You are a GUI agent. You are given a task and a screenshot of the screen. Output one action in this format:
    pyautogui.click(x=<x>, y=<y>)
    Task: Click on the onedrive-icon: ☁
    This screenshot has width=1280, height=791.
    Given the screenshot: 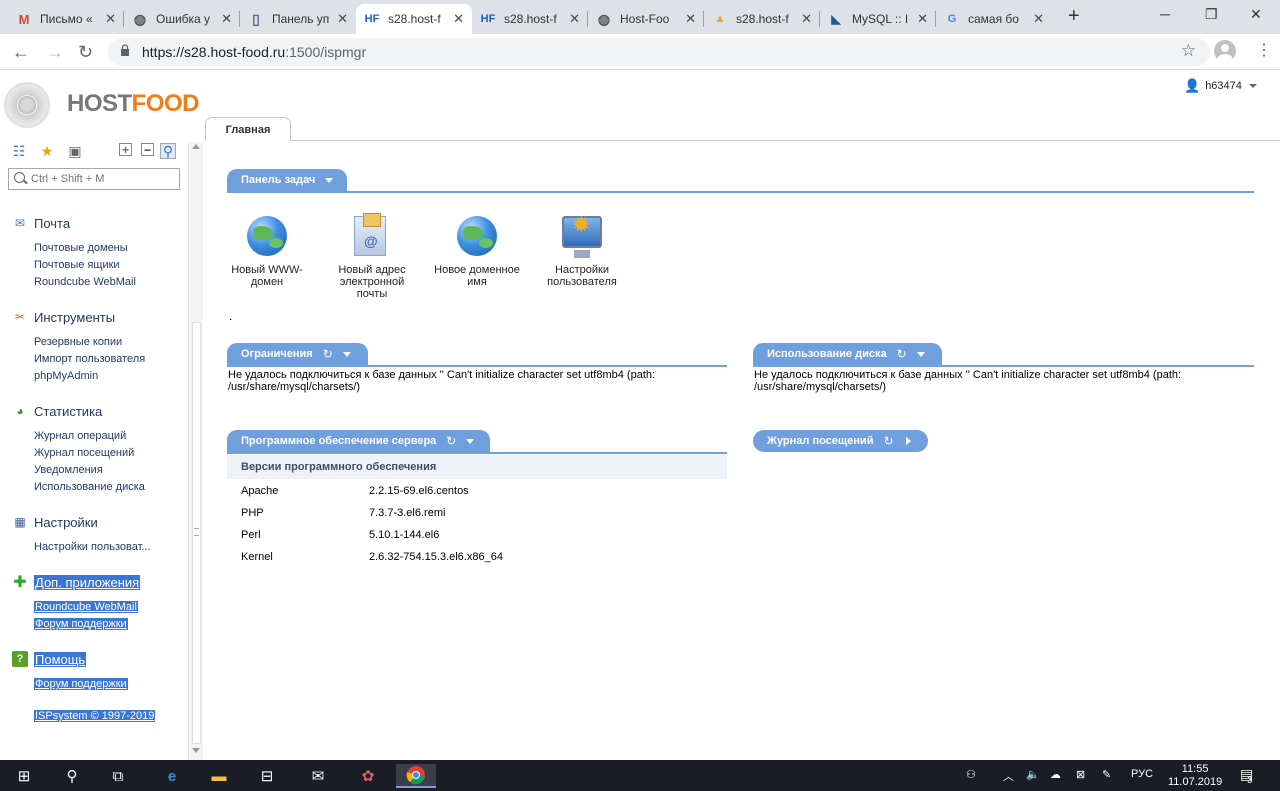 What is the action you would take?
    pyautogui.click(x=1055, y=774)
    